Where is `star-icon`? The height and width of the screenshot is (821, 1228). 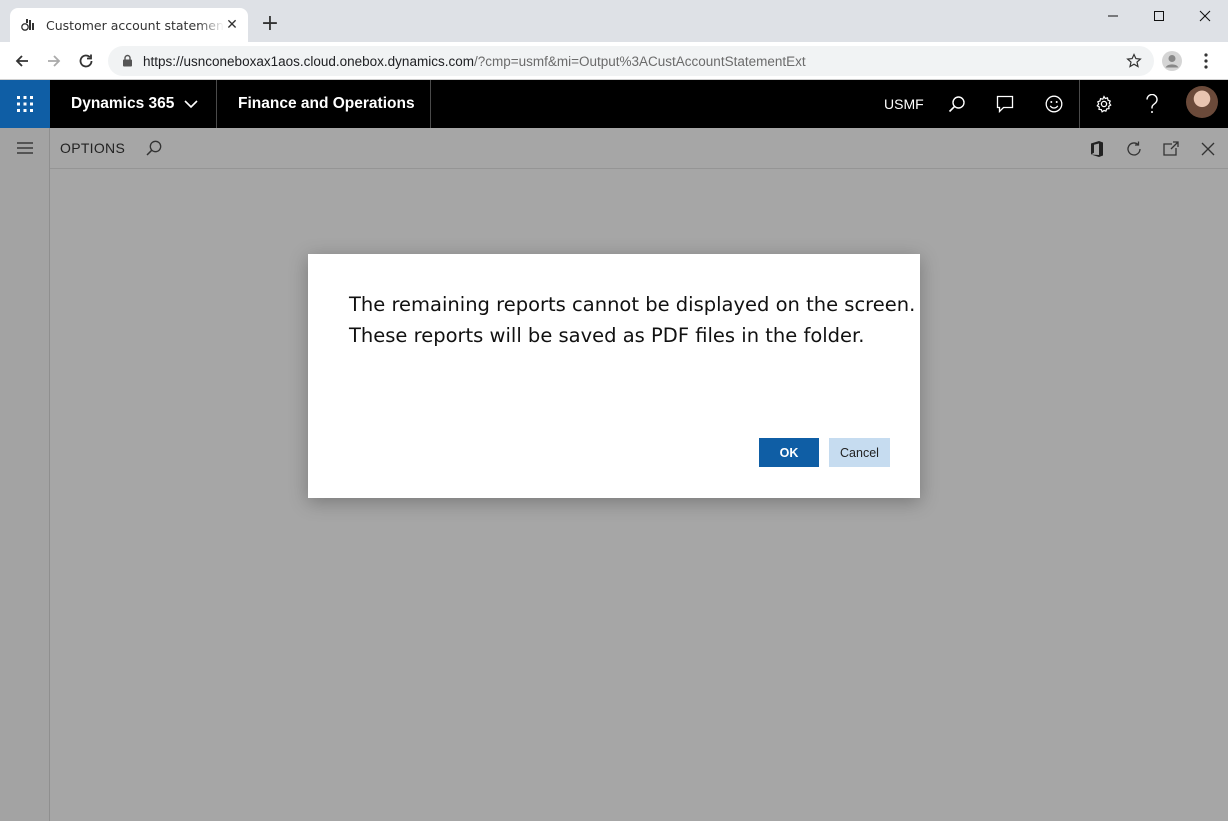
star-icon is located at coordinates (1134, 63).